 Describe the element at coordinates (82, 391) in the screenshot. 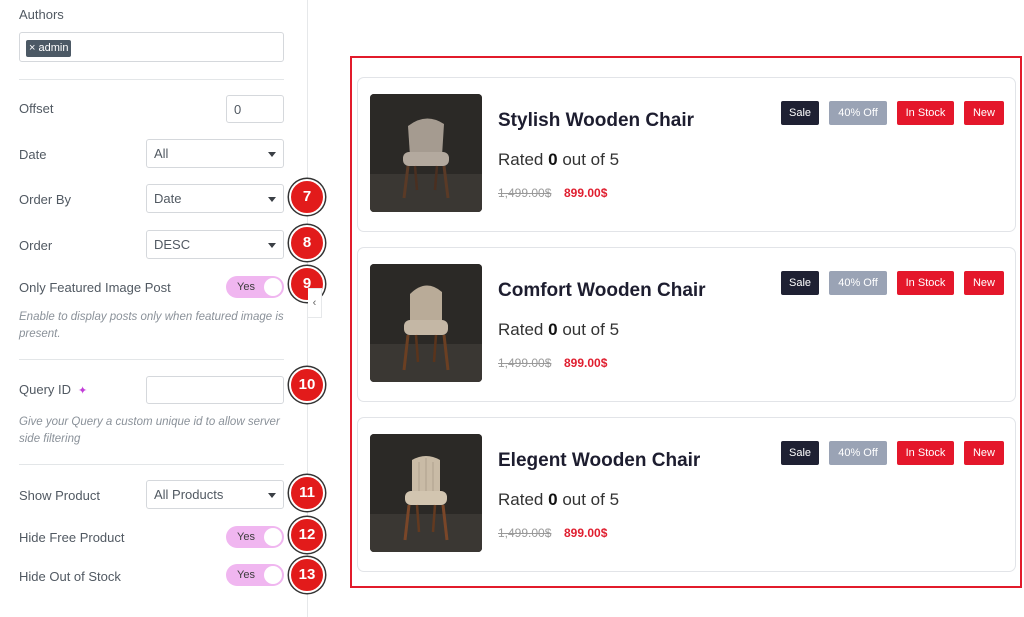

I see `ai-sparkle-icon: ✦` at that location.